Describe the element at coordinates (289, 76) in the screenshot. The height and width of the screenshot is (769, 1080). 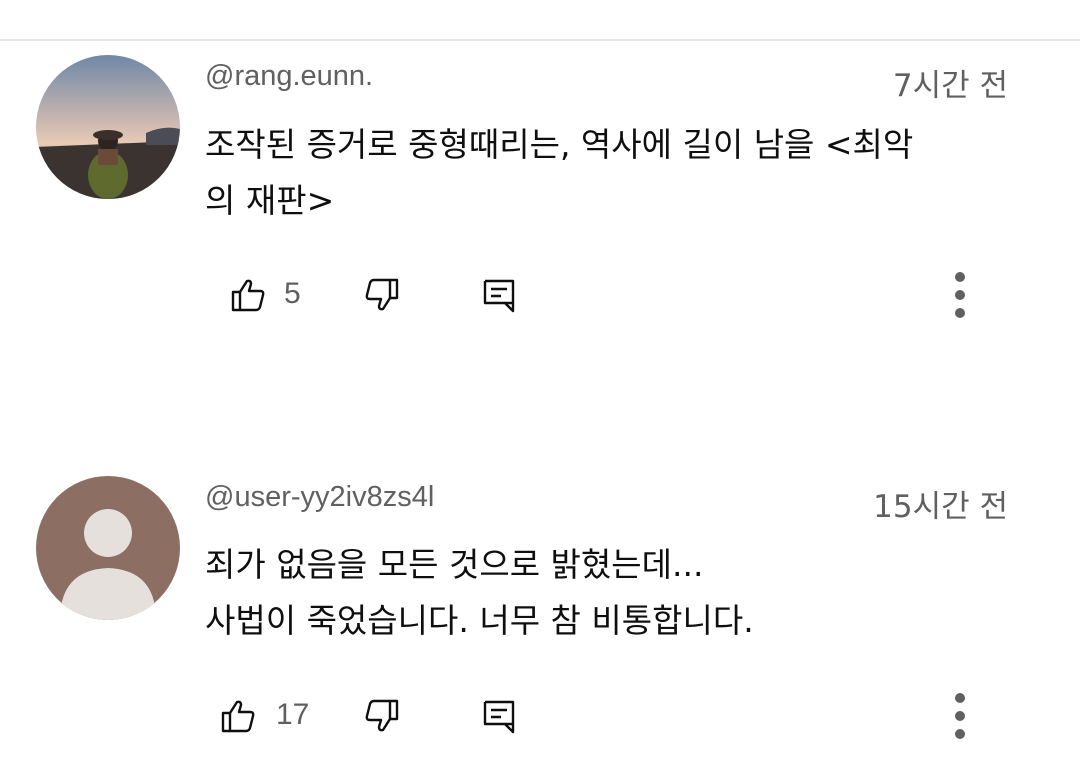
I see `comment-username: @rang.eunn.` at that location.